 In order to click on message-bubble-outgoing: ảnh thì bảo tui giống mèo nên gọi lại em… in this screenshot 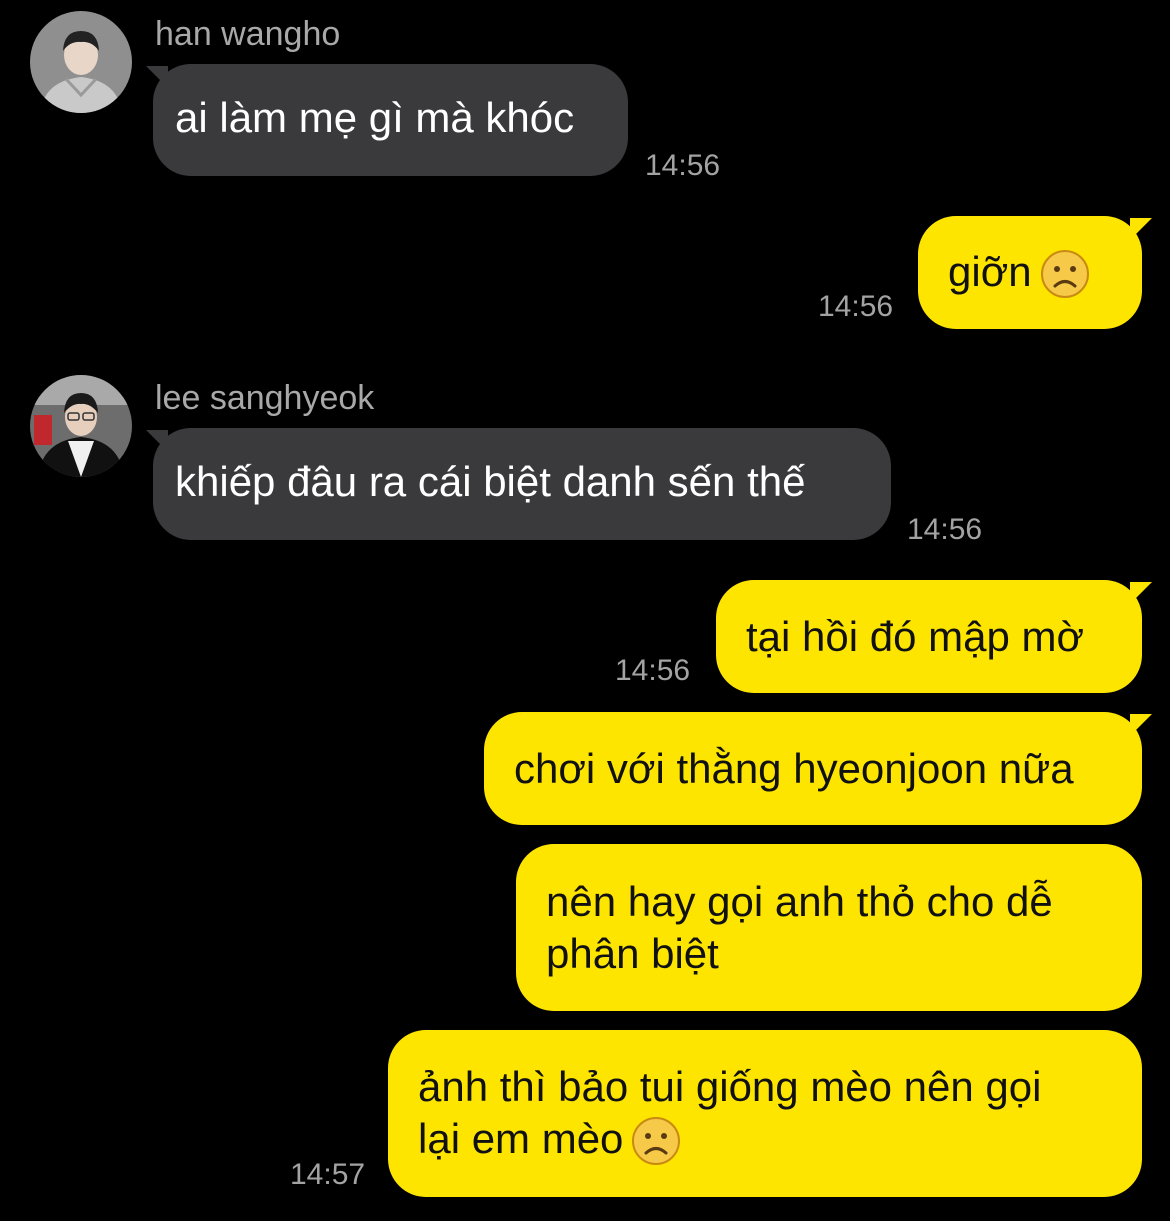, I will do `click(765, 1113)`.